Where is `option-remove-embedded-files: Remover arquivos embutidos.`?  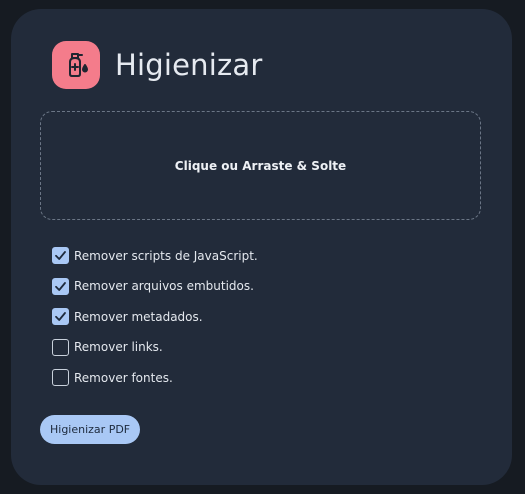
option-remove-embedded-files: Remover arquivos embutidos. is located at coordinates (155, 286).